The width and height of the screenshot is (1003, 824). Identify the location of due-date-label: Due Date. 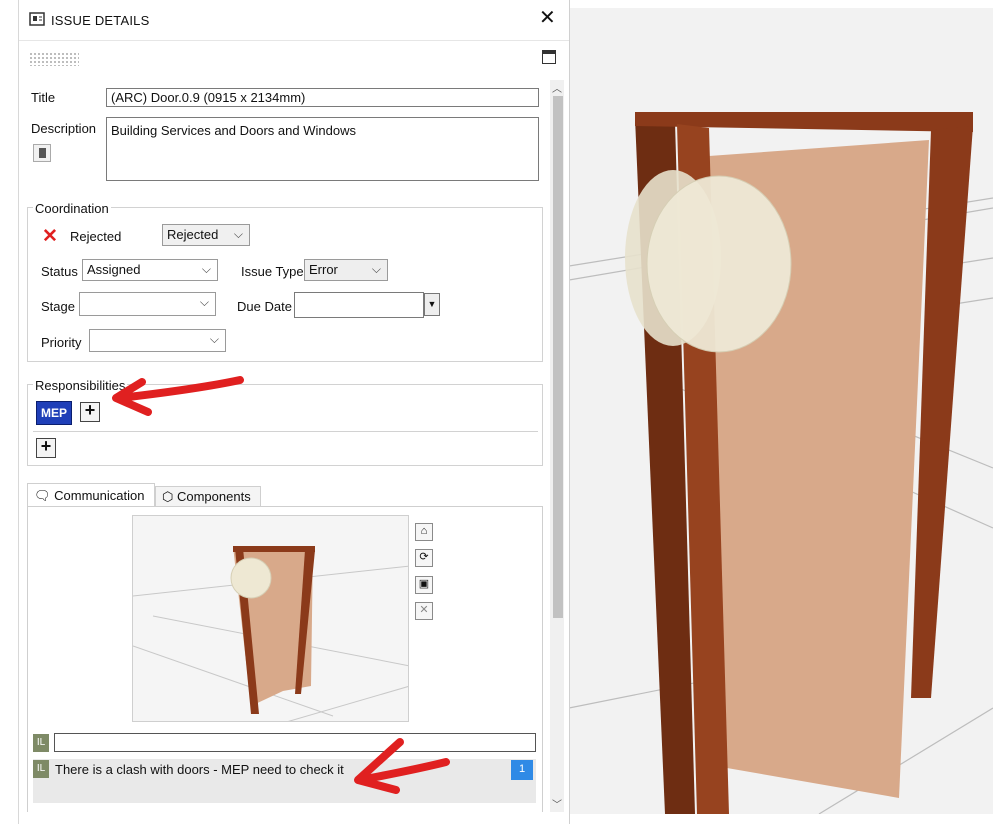
(264, 306).